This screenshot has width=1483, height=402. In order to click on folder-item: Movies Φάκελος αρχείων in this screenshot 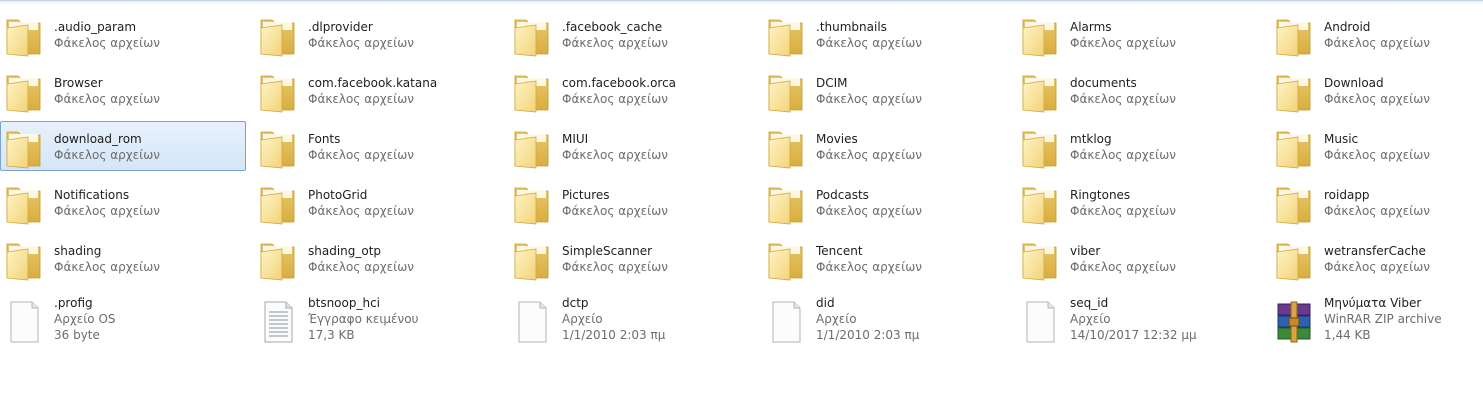, I will do `click(885, 146)`.